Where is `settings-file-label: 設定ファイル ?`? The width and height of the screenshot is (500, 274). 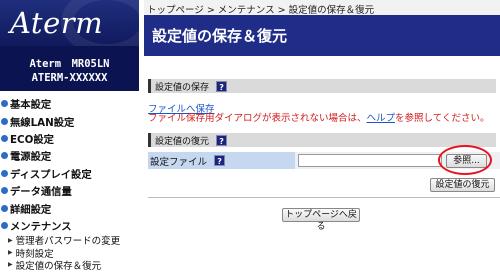
settings-file-label: 設定ファイル ? is located at coordinates (221, 160).